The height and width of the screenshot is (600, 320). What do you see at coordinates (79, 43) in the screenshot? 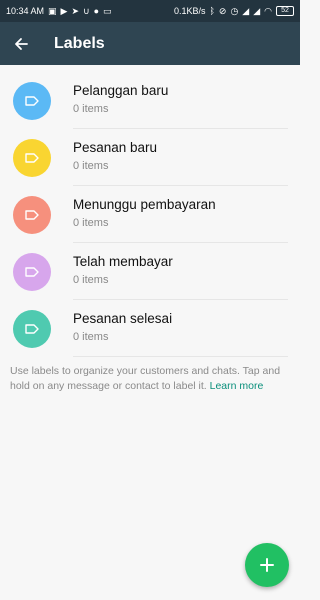
I see `page-title: Labels` at bounding box center [79, 43].